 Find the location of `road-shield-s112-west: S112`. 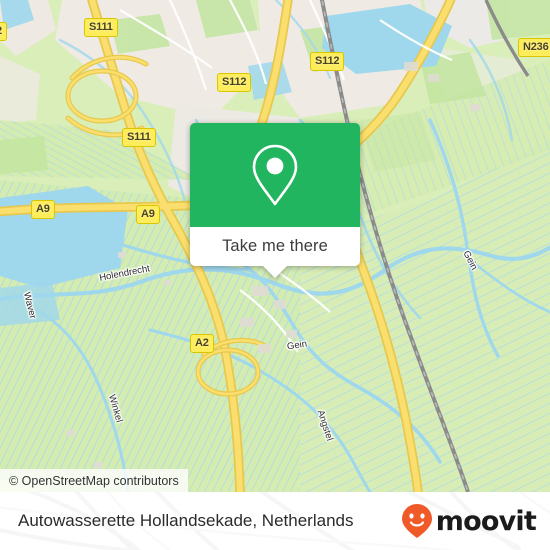

road-shield-s112-west: S112 is located at coordinates (234, 82).